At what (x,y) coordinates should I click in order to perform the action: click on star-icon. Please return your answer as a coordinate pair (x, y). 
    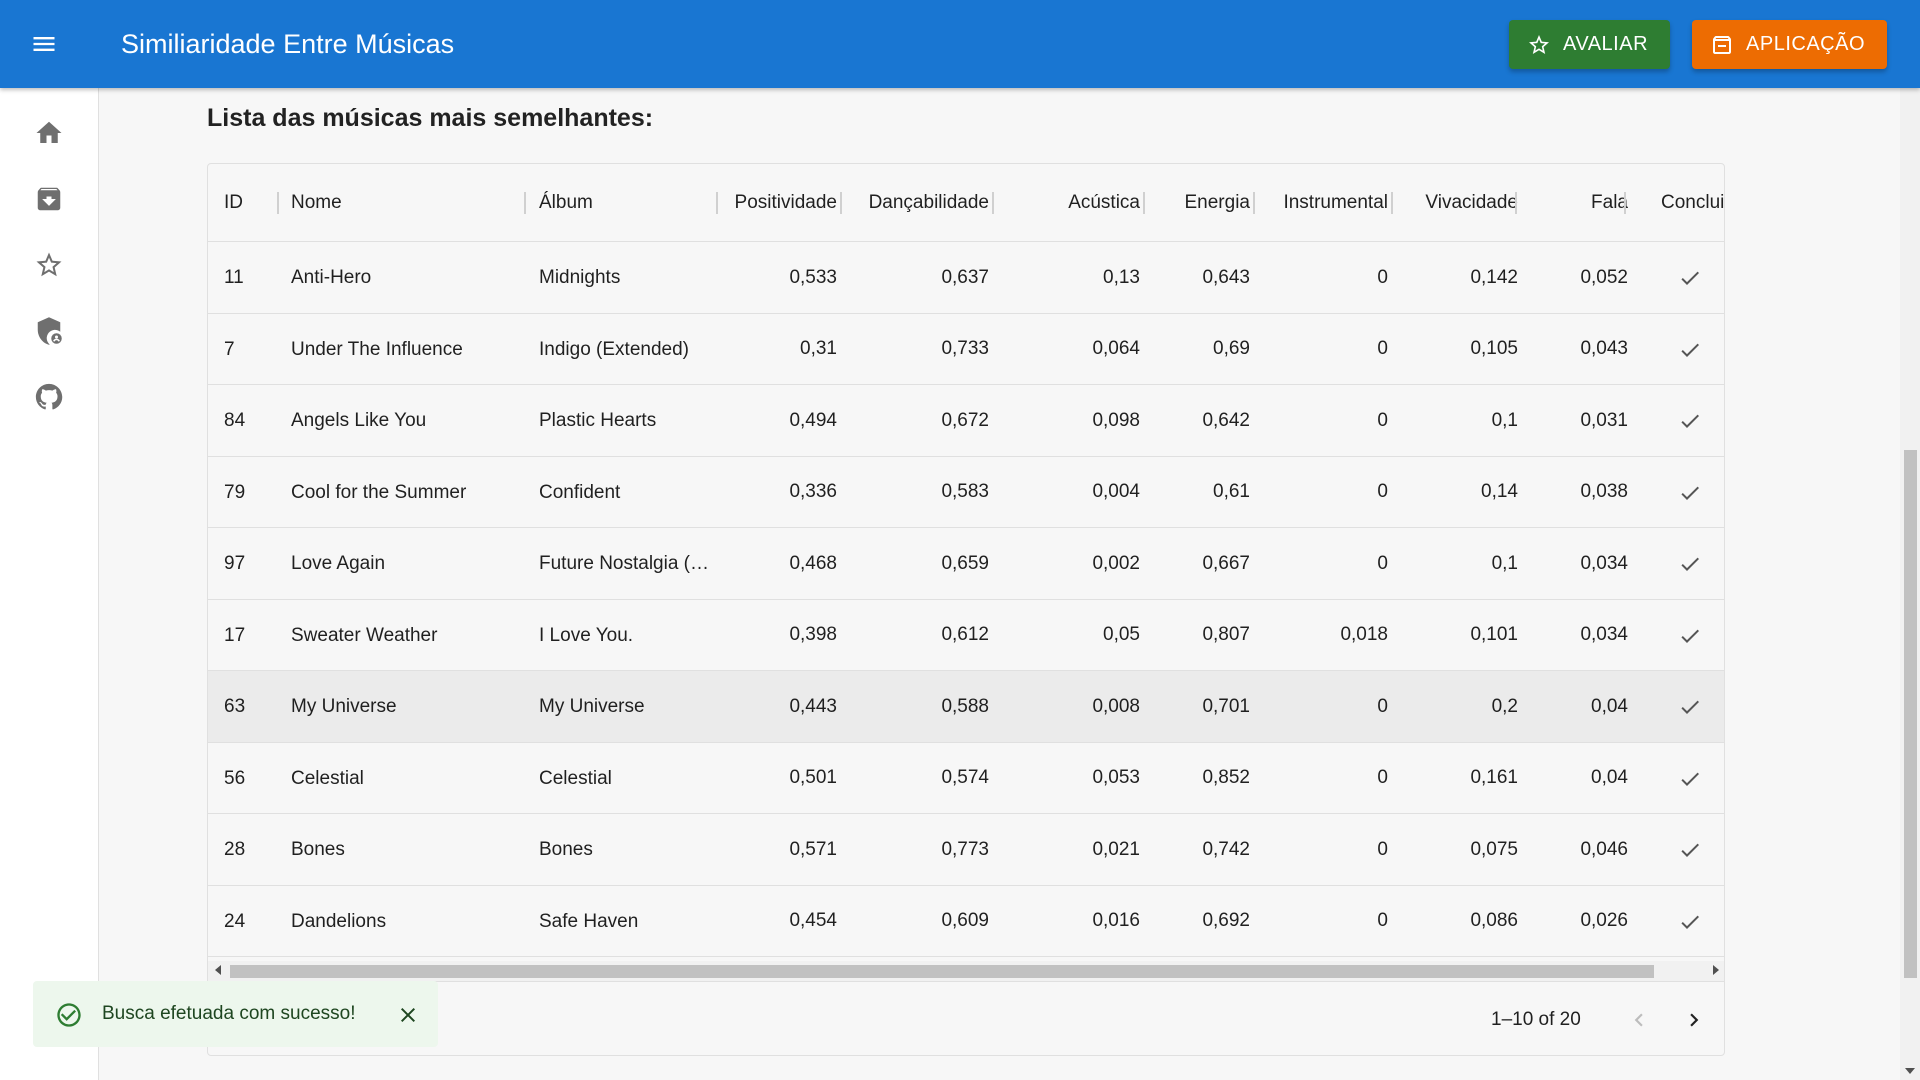
    Looking at the image, I should click on (49, 264).